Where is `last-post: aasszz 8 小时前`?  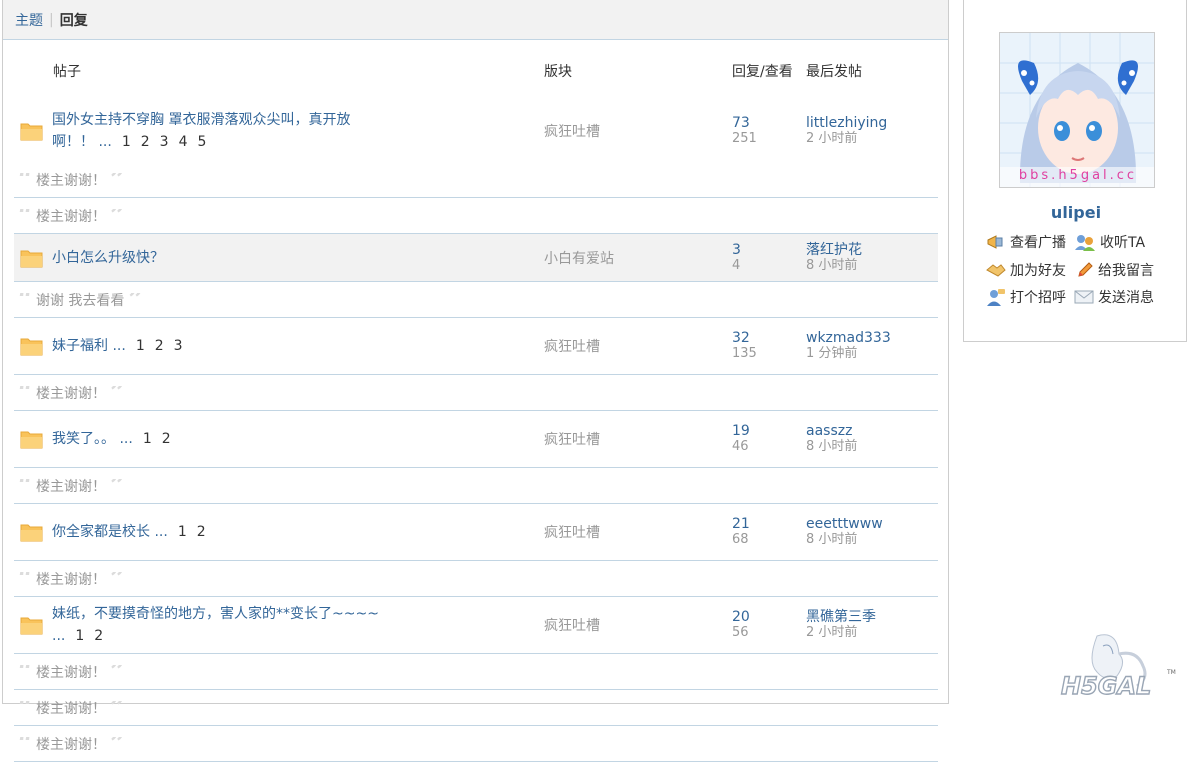 last-post: aasszz 8 小时前 is located at coordinates (831, 439).